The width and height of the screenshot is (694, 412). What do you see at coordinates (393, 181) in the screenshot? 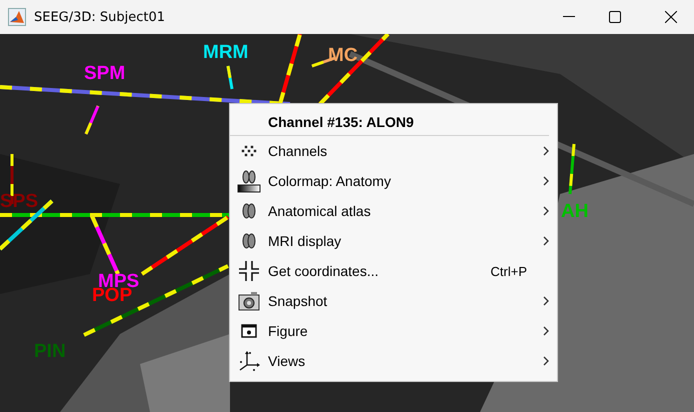
I see `menu-item: Colormap: Anatomy` at bounding box center [393, 181].